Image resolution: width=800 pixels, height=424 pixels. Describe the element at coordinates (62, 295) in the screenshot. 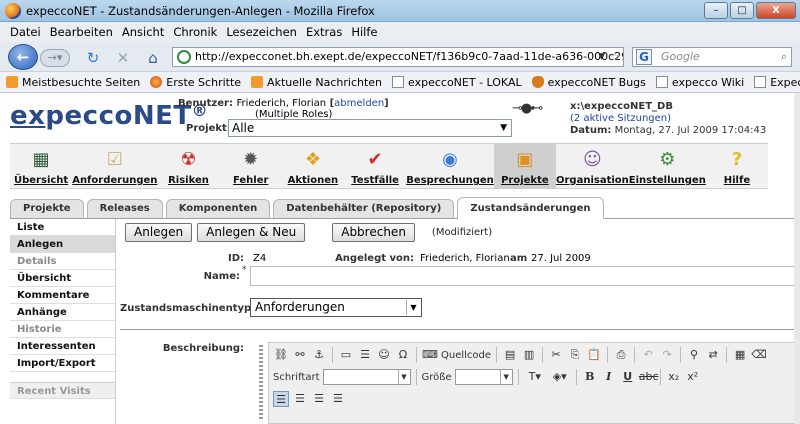

I see `sidenav-item: Kommentare` at that location.